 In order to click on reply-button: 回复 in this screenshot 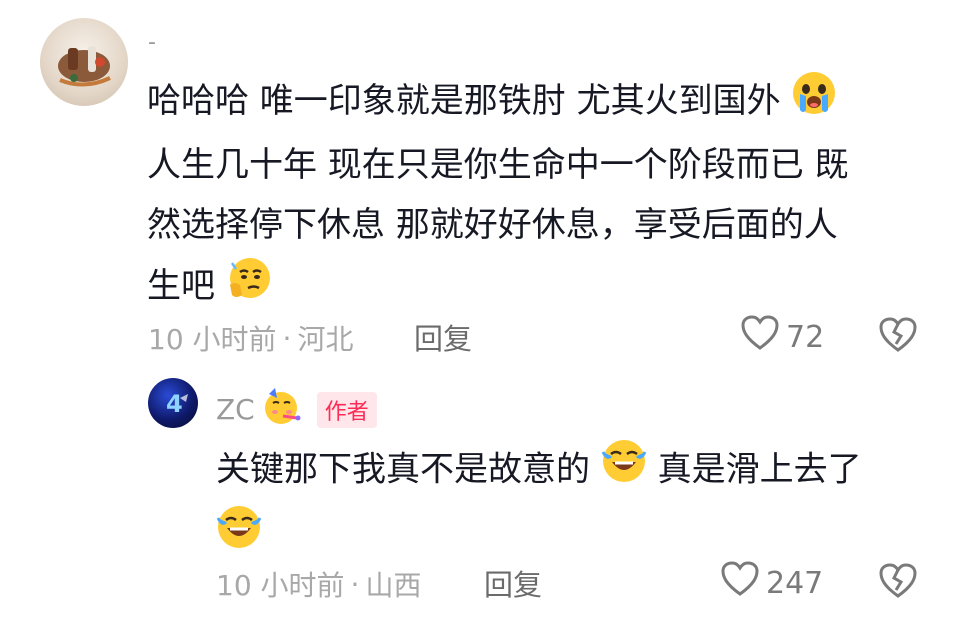, I will do `click(443, 337)`.